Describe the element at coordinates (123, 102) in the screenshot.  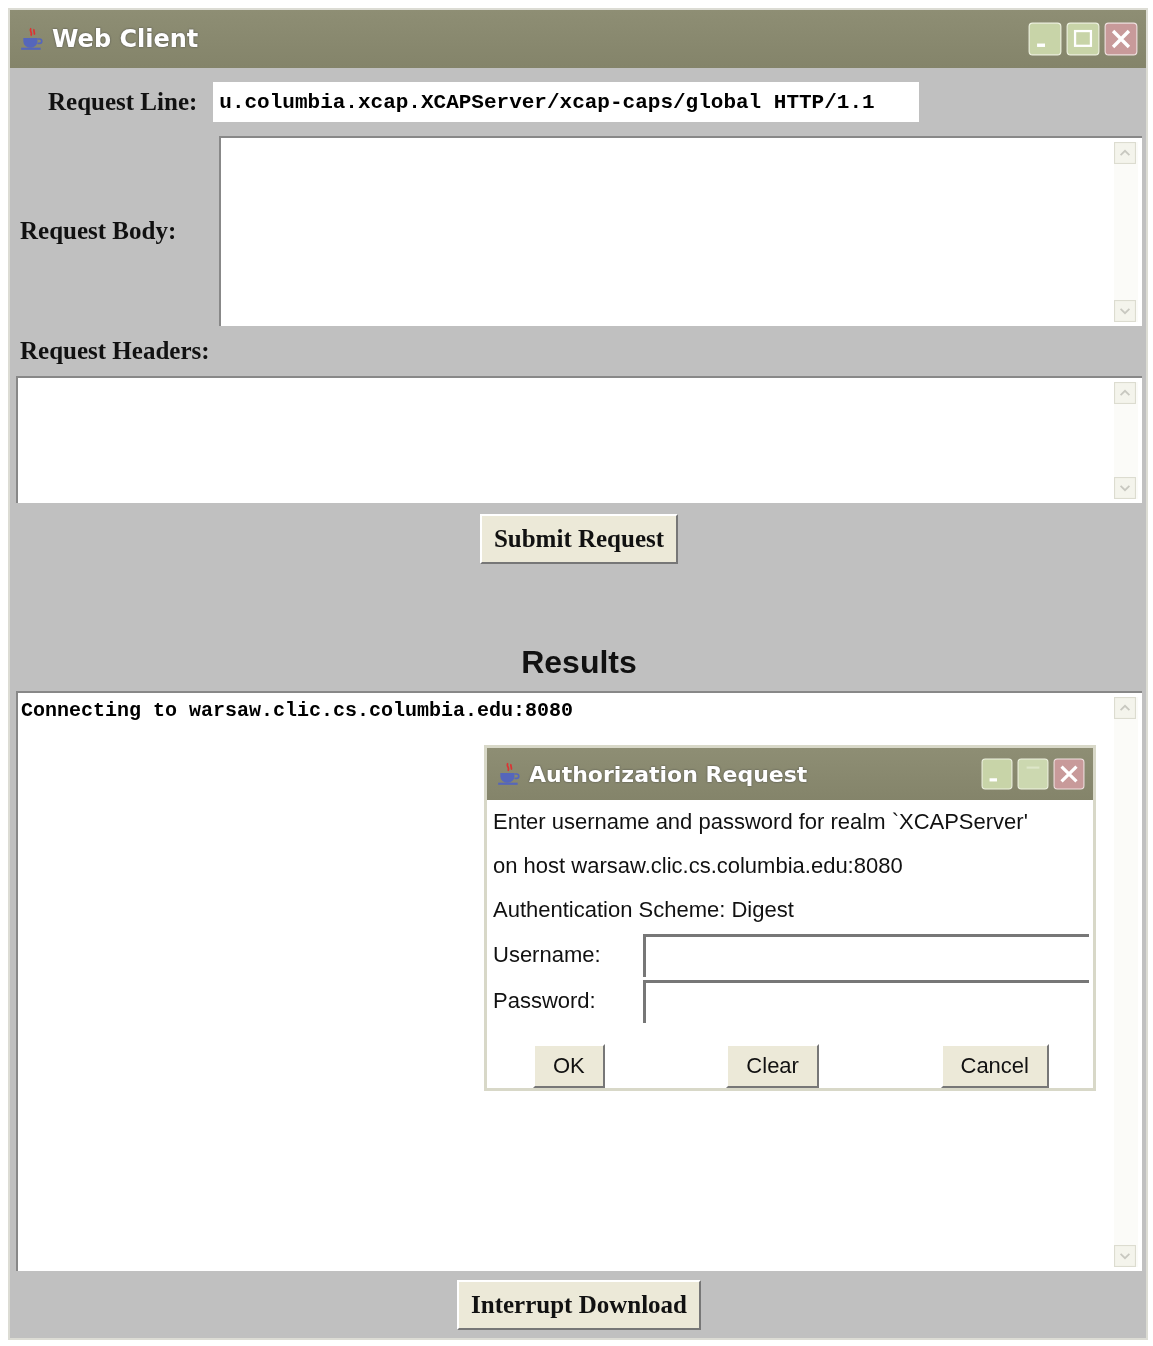
I see `field-label: Request Line:` at that location.